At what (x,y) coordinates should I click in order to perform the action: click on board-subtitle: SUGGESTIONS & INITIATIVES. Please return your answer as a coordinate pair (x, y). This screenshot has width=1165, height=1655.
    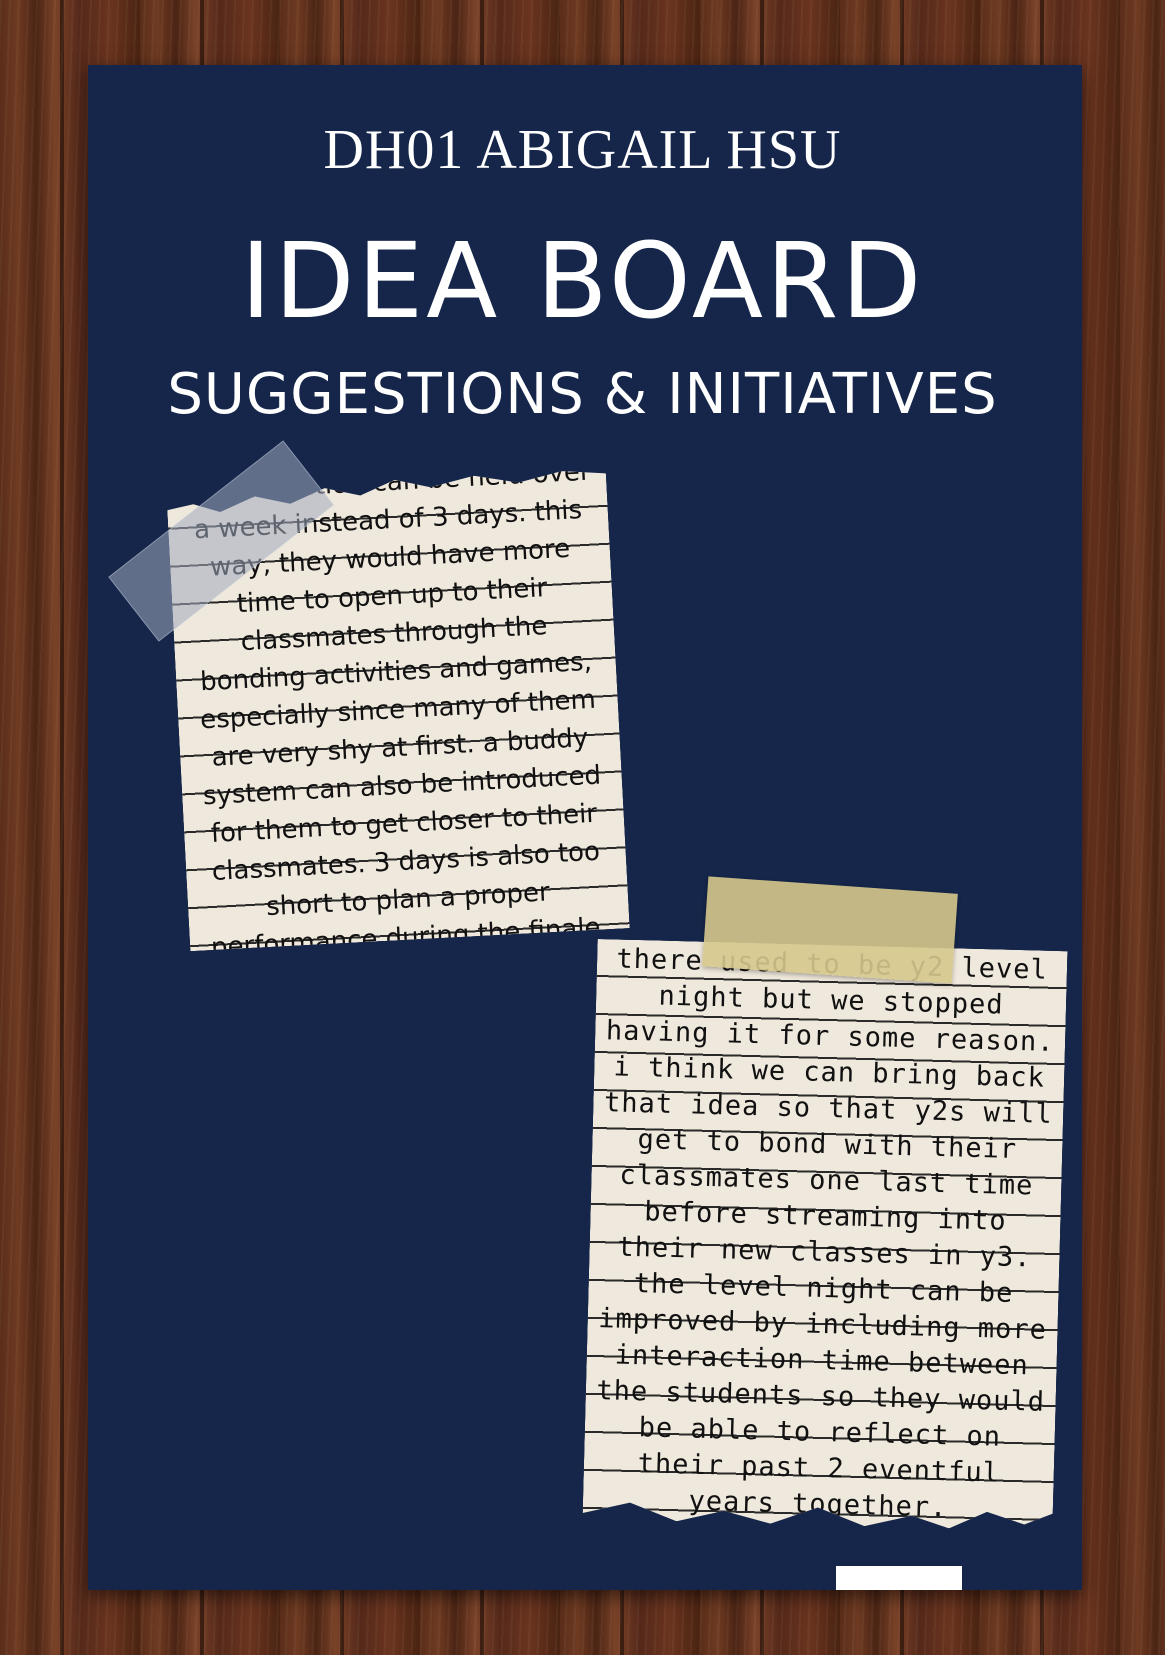
    Looking at the image, I should click on (582, 394).